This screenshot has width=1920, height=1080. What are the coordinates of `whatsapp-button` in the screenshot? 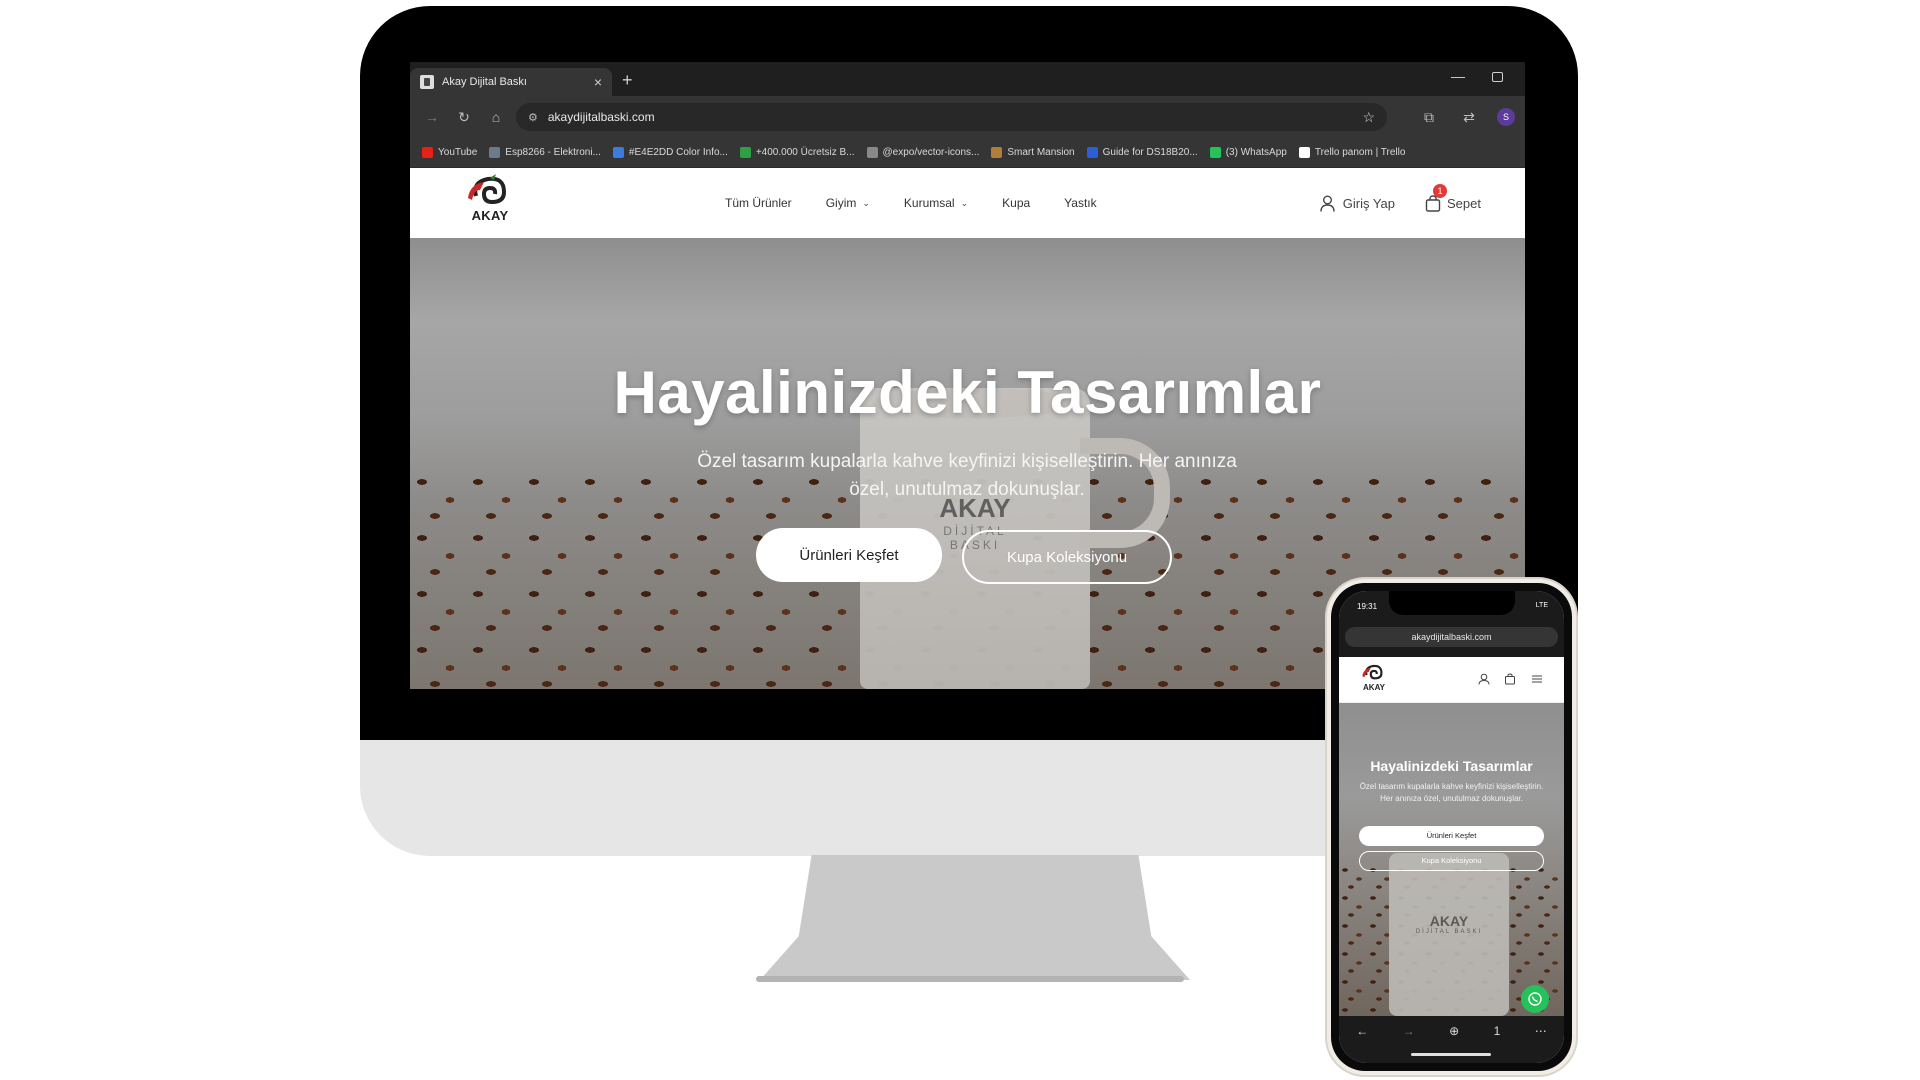 It's located at (1535, 999).